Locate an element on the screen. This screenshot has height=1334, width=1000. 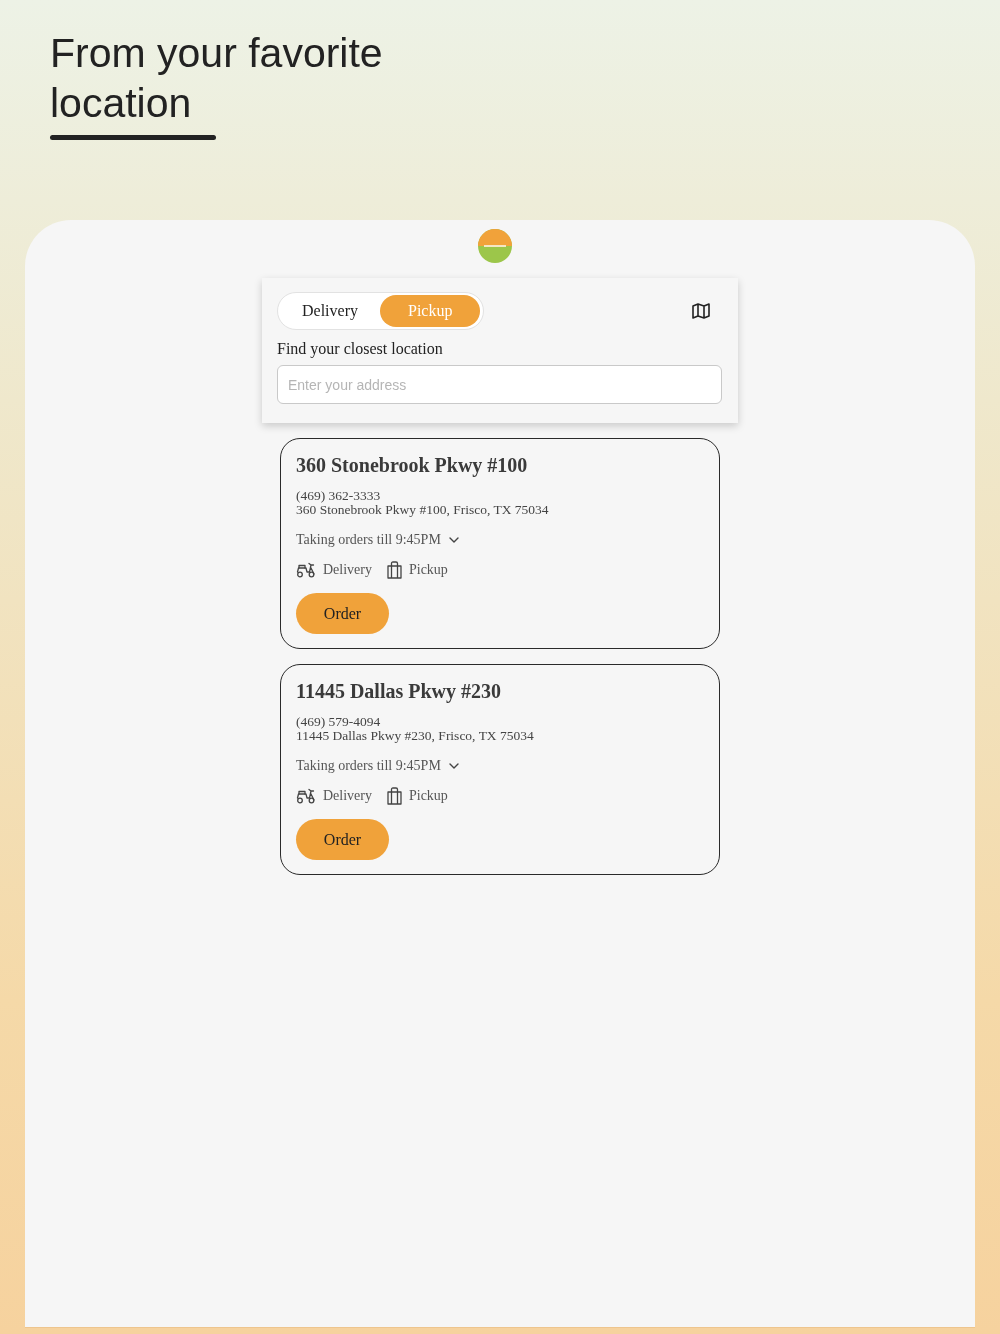
address-input: Enter your address is located at coordinates (499, 384).